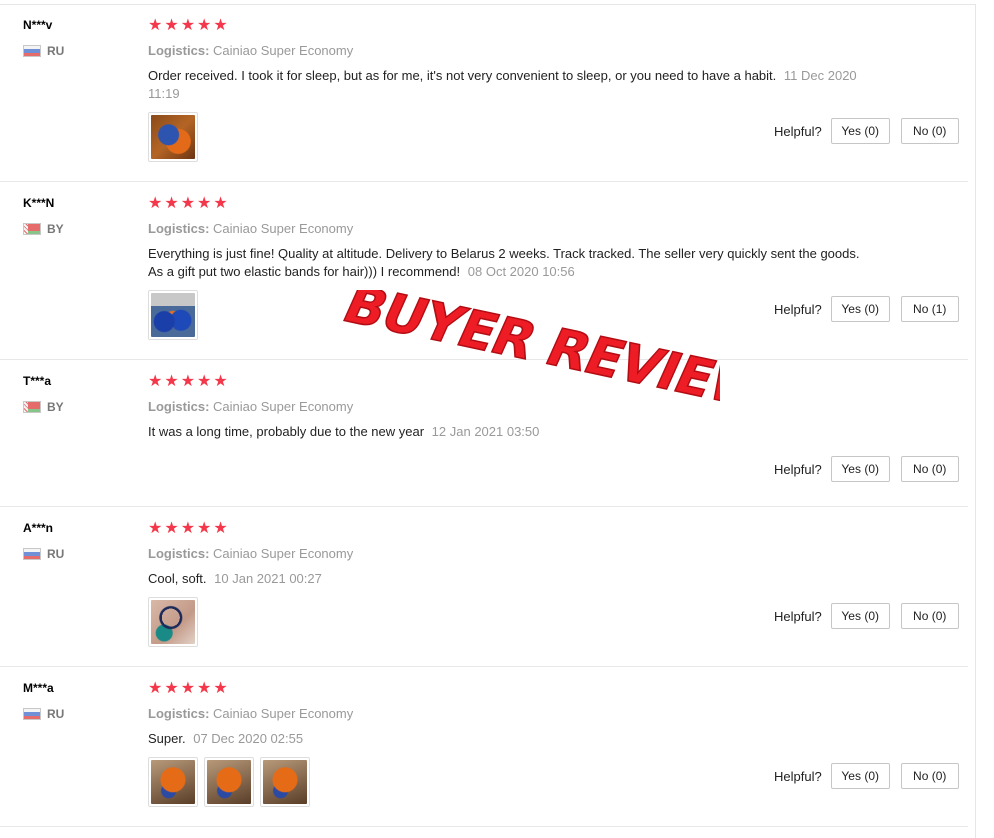 This screenshot has width=994, height=838. Describe the element at coordinates (38, 25) in the screenshot. I see `reviewer-name: N***v` at that location.